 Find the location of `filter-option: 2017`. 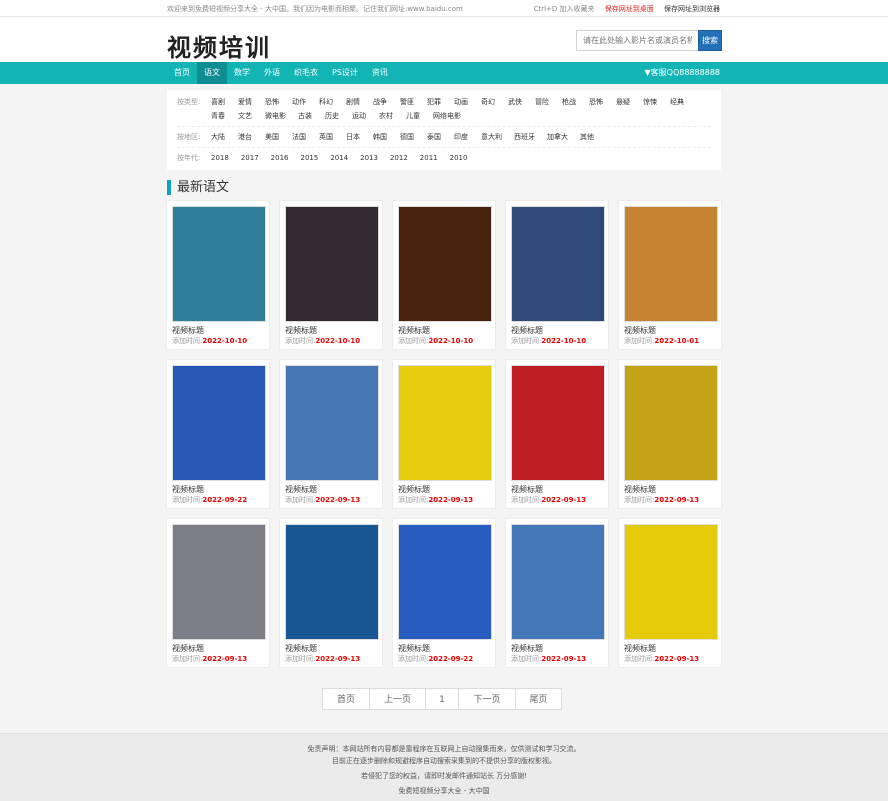

filter-option: 2017 is located at coordinates (250, 158).